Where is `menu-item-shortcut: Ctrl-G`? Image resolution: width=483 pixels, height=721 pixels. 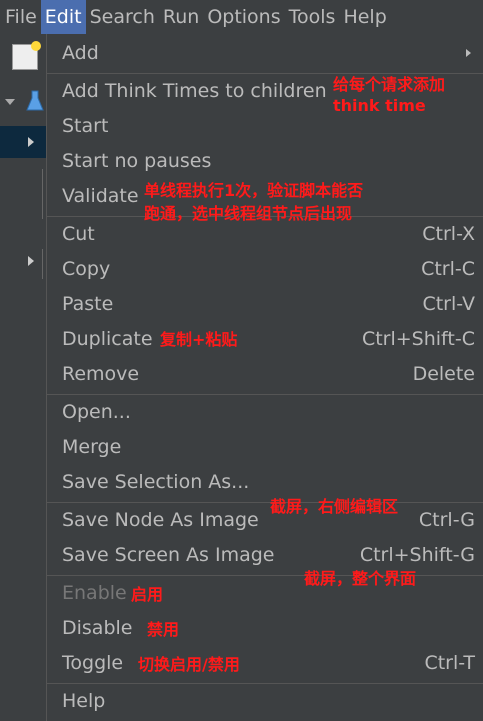
menu-item-shortcut: Ctrl-G is located at coordinates (446, 520).